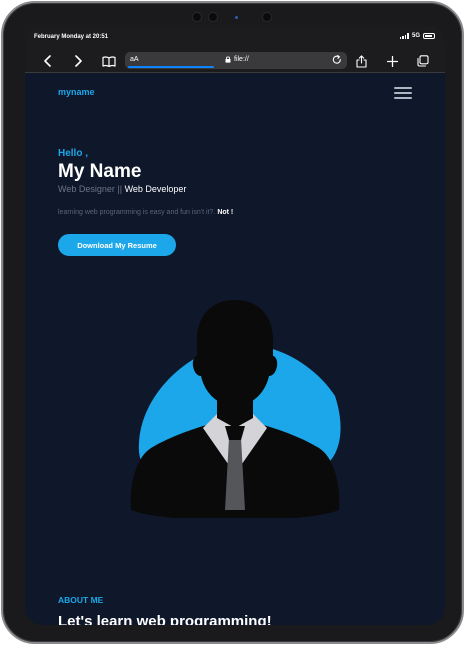 This screenshot has height=645, width=466. What do you see at coordinates (235, 37) in the screenshot?
I see `status-bar: February Monday at 20:51 5G` at bounding box center [235, 37].